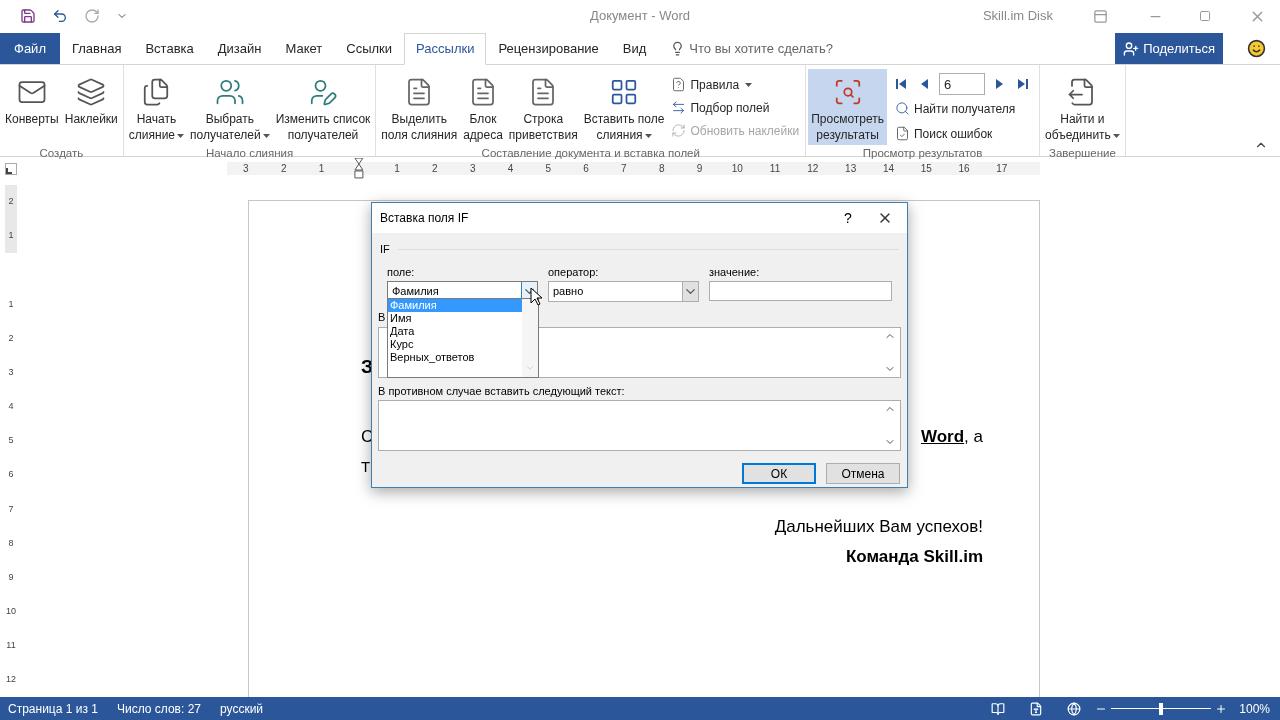 This screenshot has width=1280, height=720. What do you see at coordinates (1254, 709) in the screenshot?
I see `zoom-level: 100%` at bounding box center [1254, 709].